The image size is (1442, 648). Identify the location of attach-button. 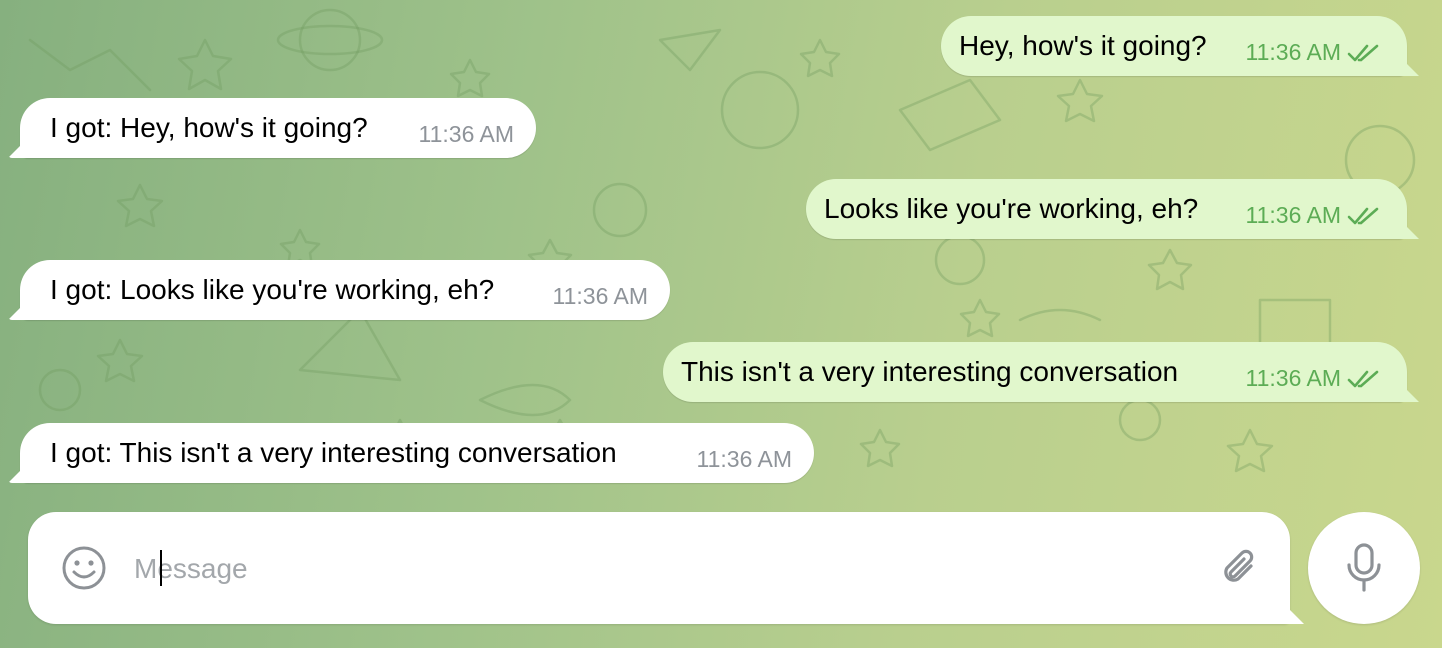
(1241, 569).